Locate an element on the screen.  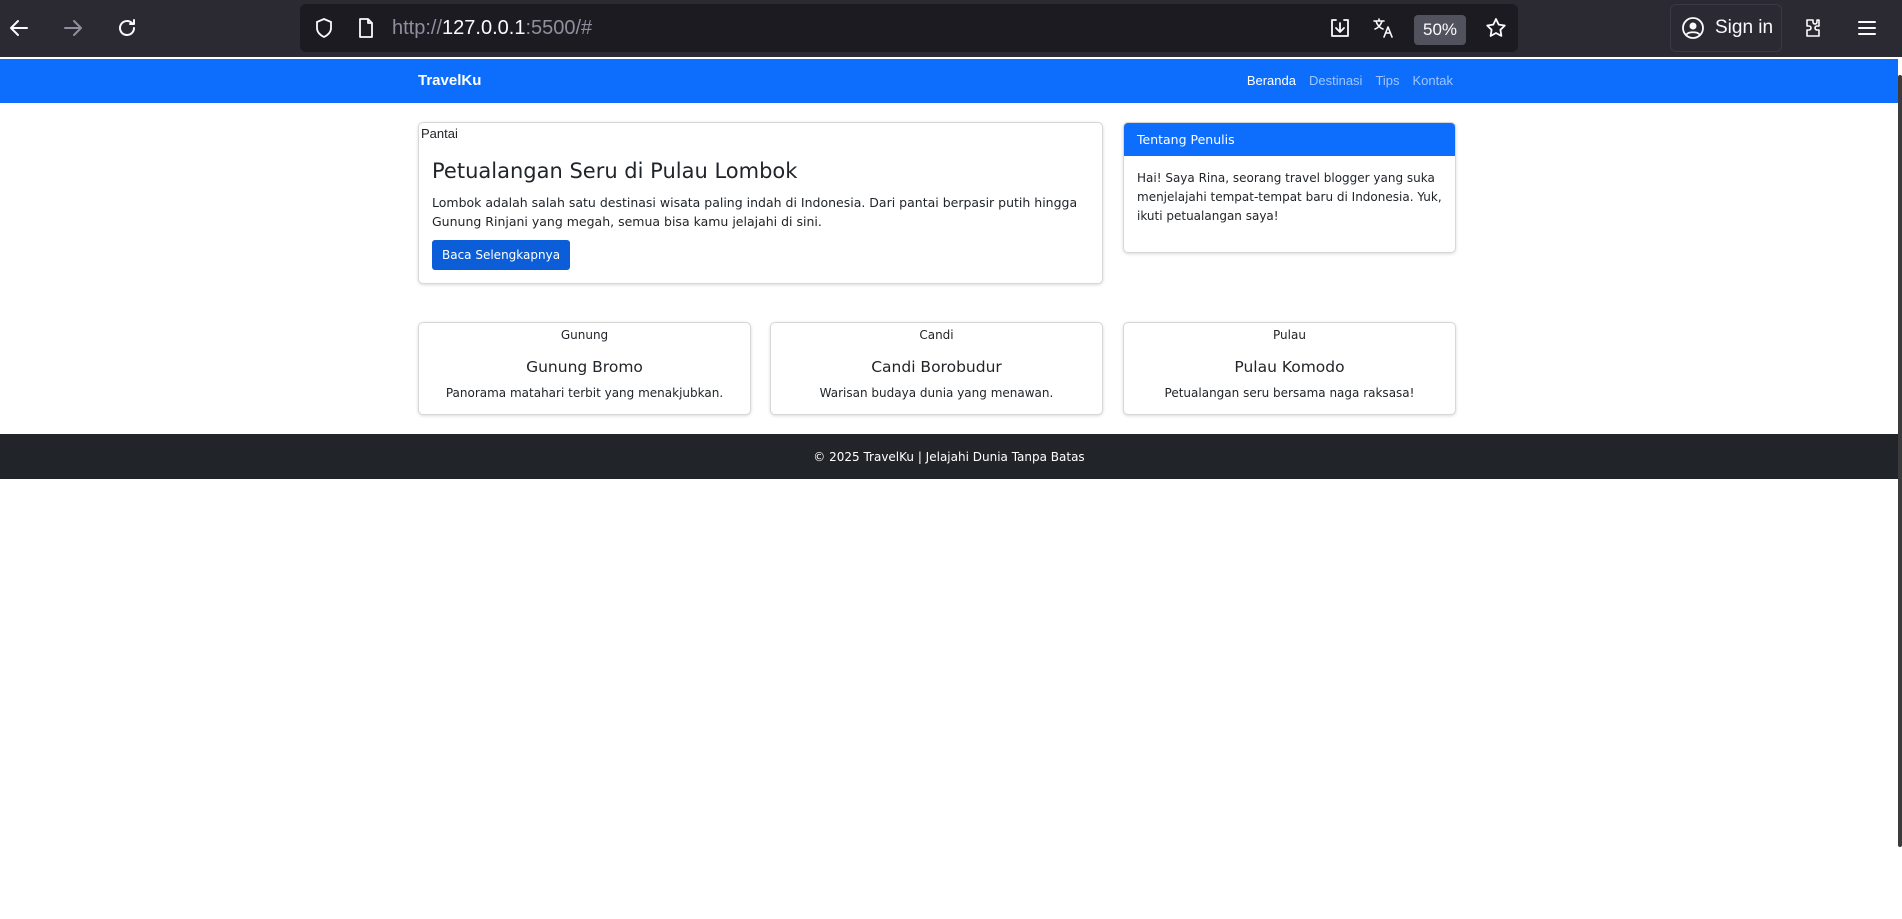
page-scrollbar is located at coordinates (1900, 461).